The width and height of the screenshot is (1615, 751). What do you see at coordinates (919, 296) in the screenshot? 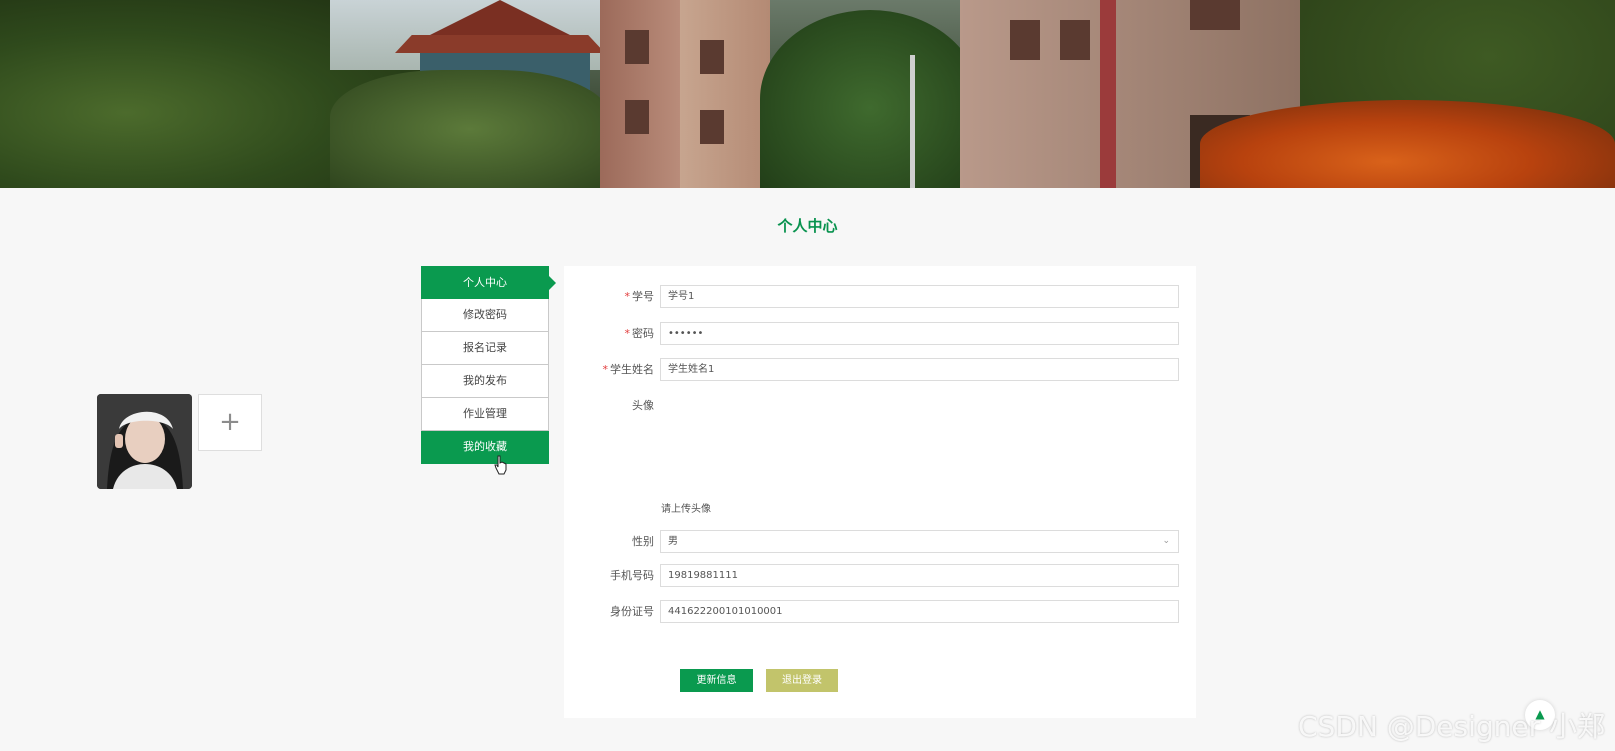
I see `student-id-input: 学号1` at bounding box center [919, 296].